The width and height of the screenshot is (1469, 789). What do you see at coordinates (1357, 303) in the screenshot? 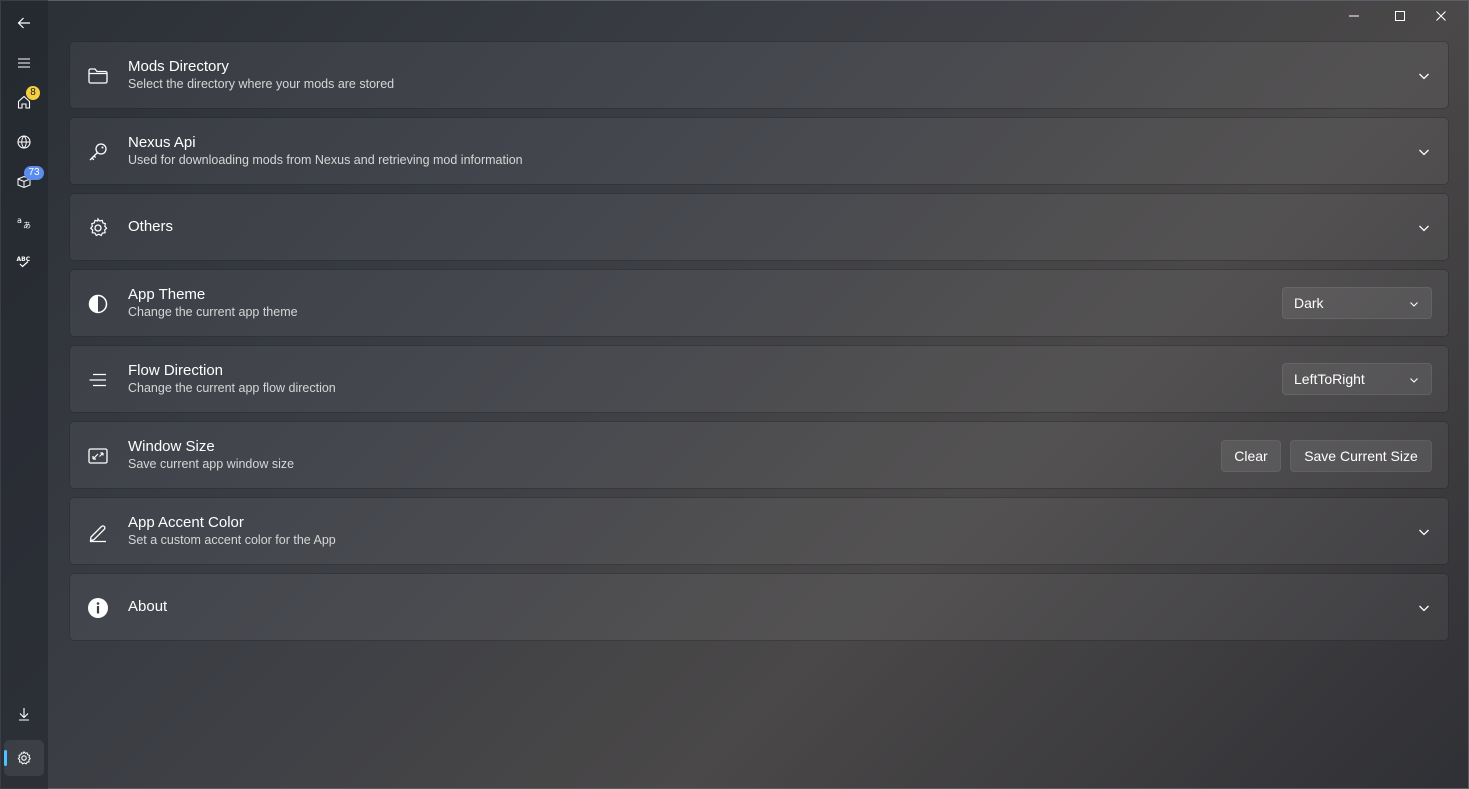
I see `theme-combobox: Dark` at bounding box center [1357, 303].